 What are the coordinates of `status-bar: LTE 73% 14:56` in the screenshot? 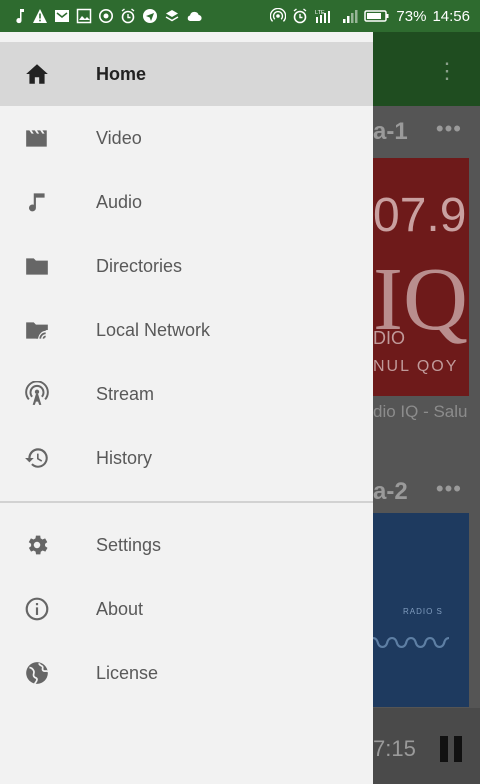 It's located at (240, 16).